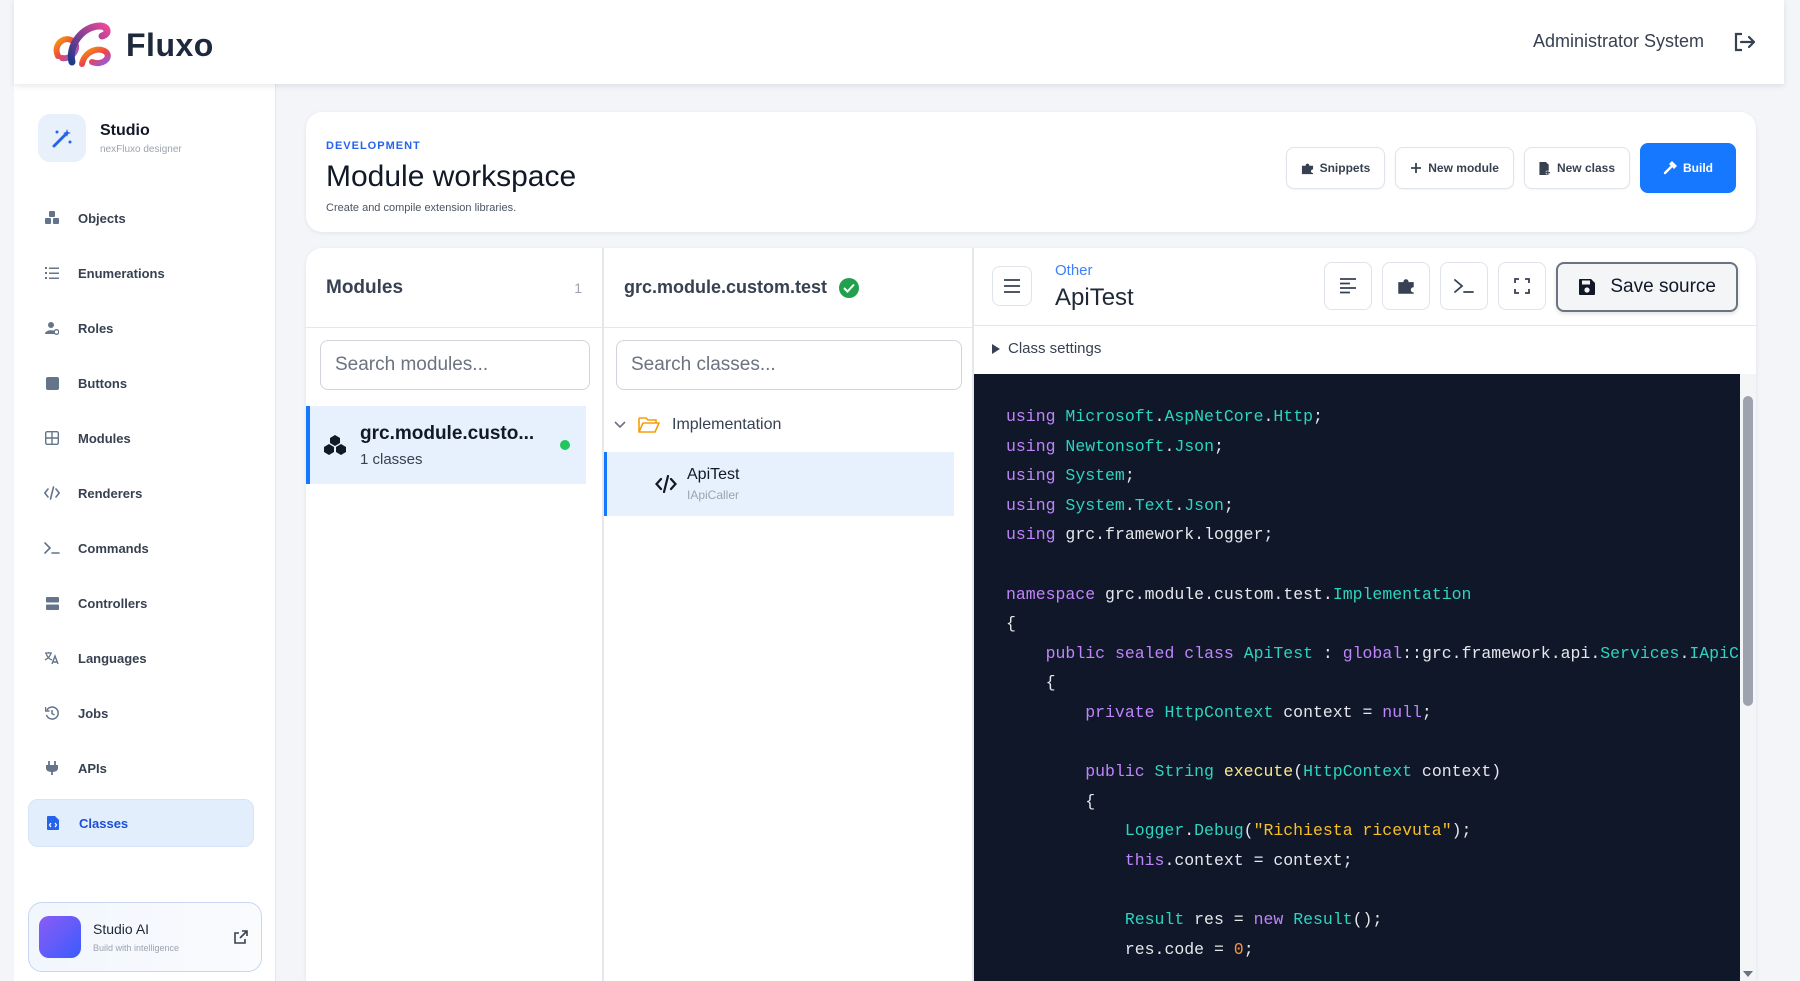 Image resolution: width=1800 pixels, height=981 pixels. Describe the element at coordinates (451, 176) in the screenshot. I see `page-title: Module workspace` at that location.